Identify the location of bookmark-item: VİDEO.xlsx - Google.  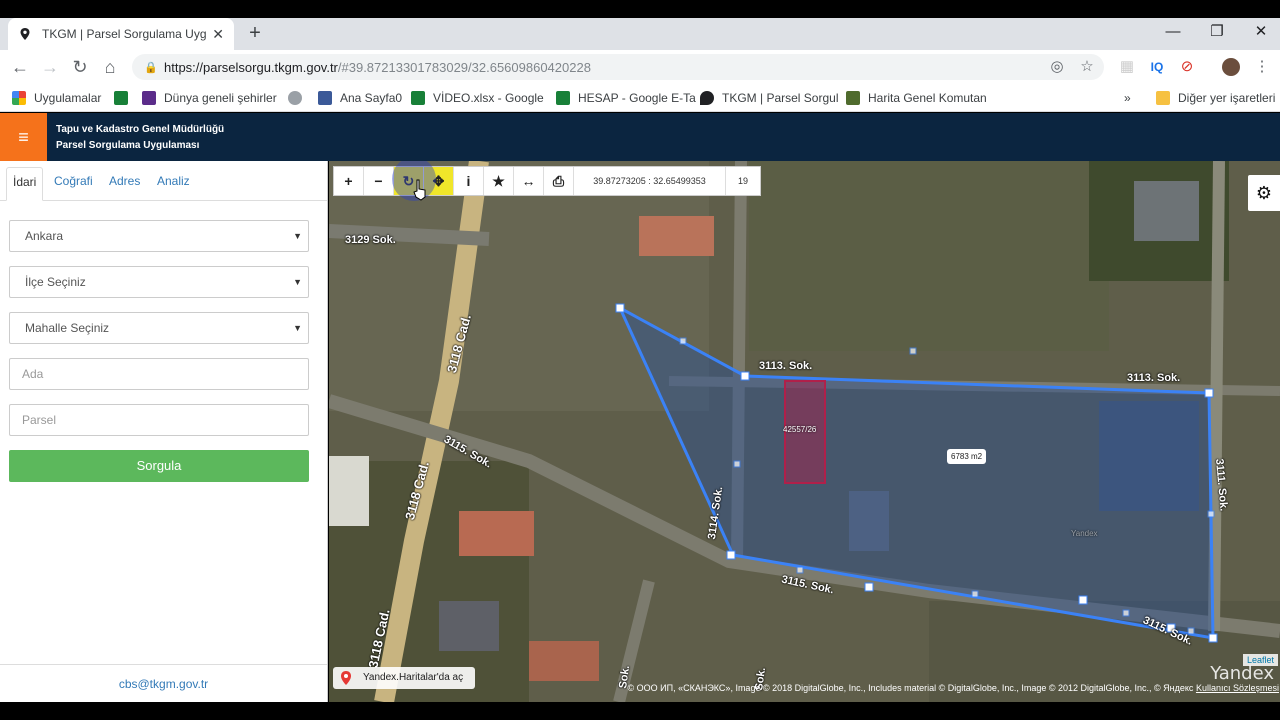
(477, 98).